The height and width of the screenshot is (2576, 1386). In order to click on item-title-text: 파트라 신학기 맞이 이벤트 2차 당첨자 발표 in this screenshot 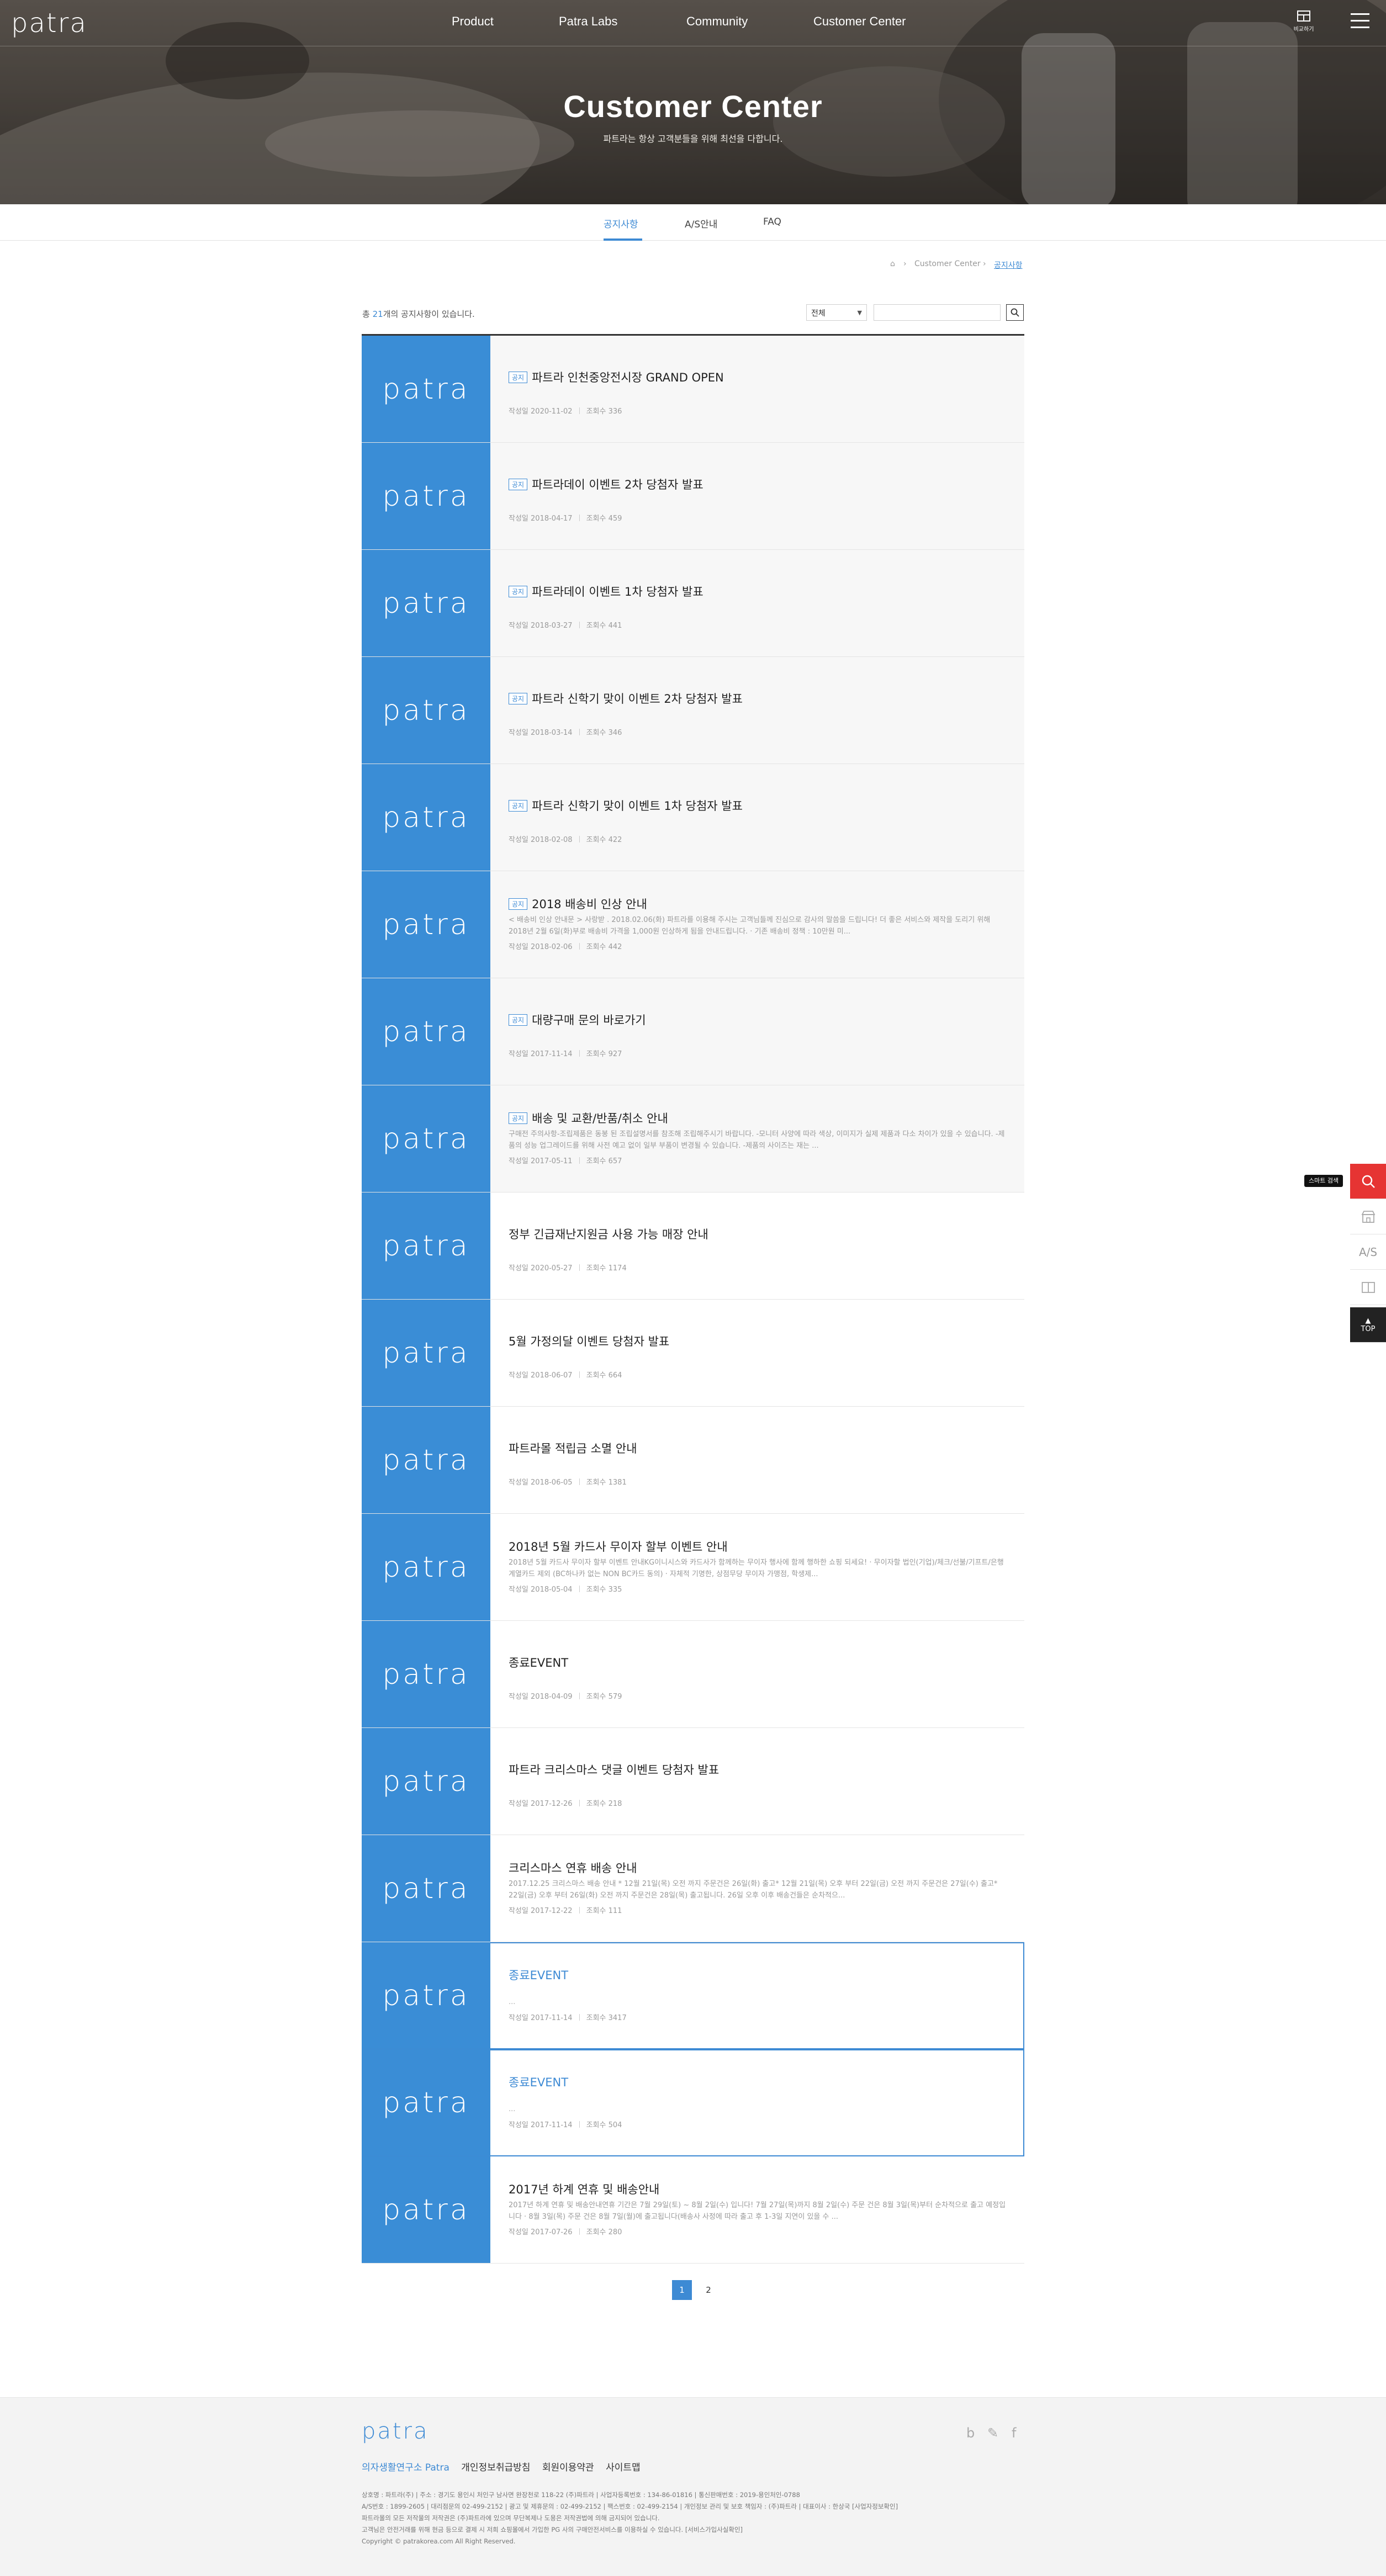, I will do `click(637, 699)`.